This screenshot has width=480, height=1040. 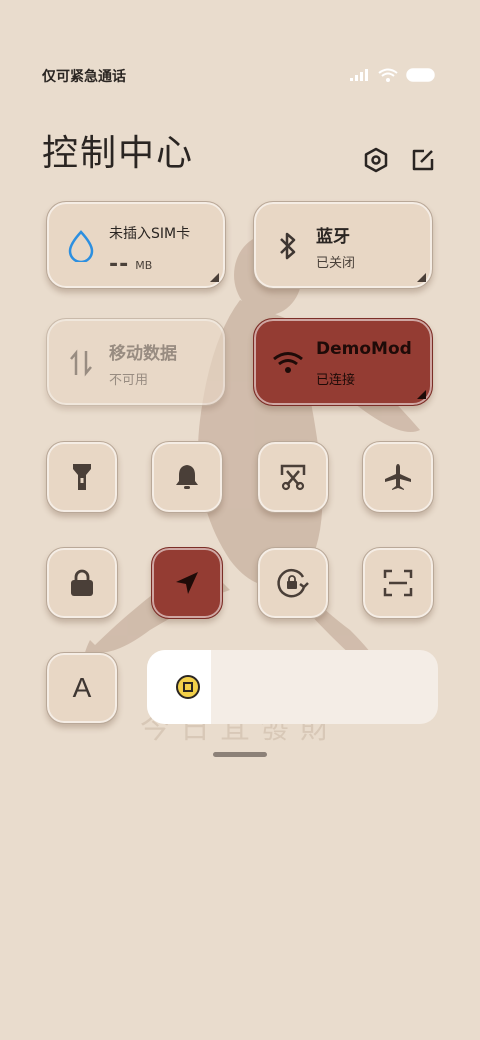 I want to click on toggle-flashlight, so click(x=82, y=477).